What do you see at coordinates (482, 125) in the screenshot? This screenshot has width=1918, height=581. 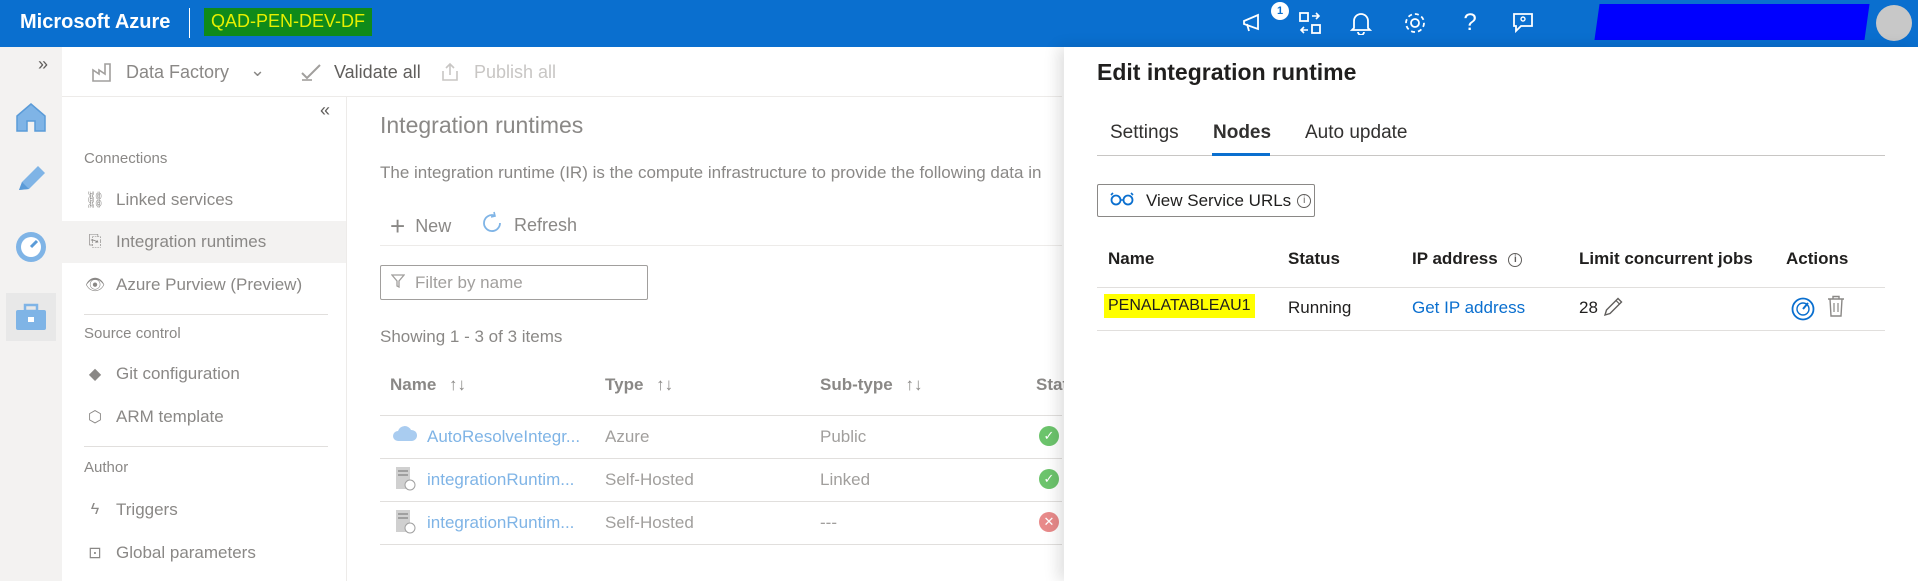 I see `page-title: Integration runtimes` at bounding box center [482, 125].